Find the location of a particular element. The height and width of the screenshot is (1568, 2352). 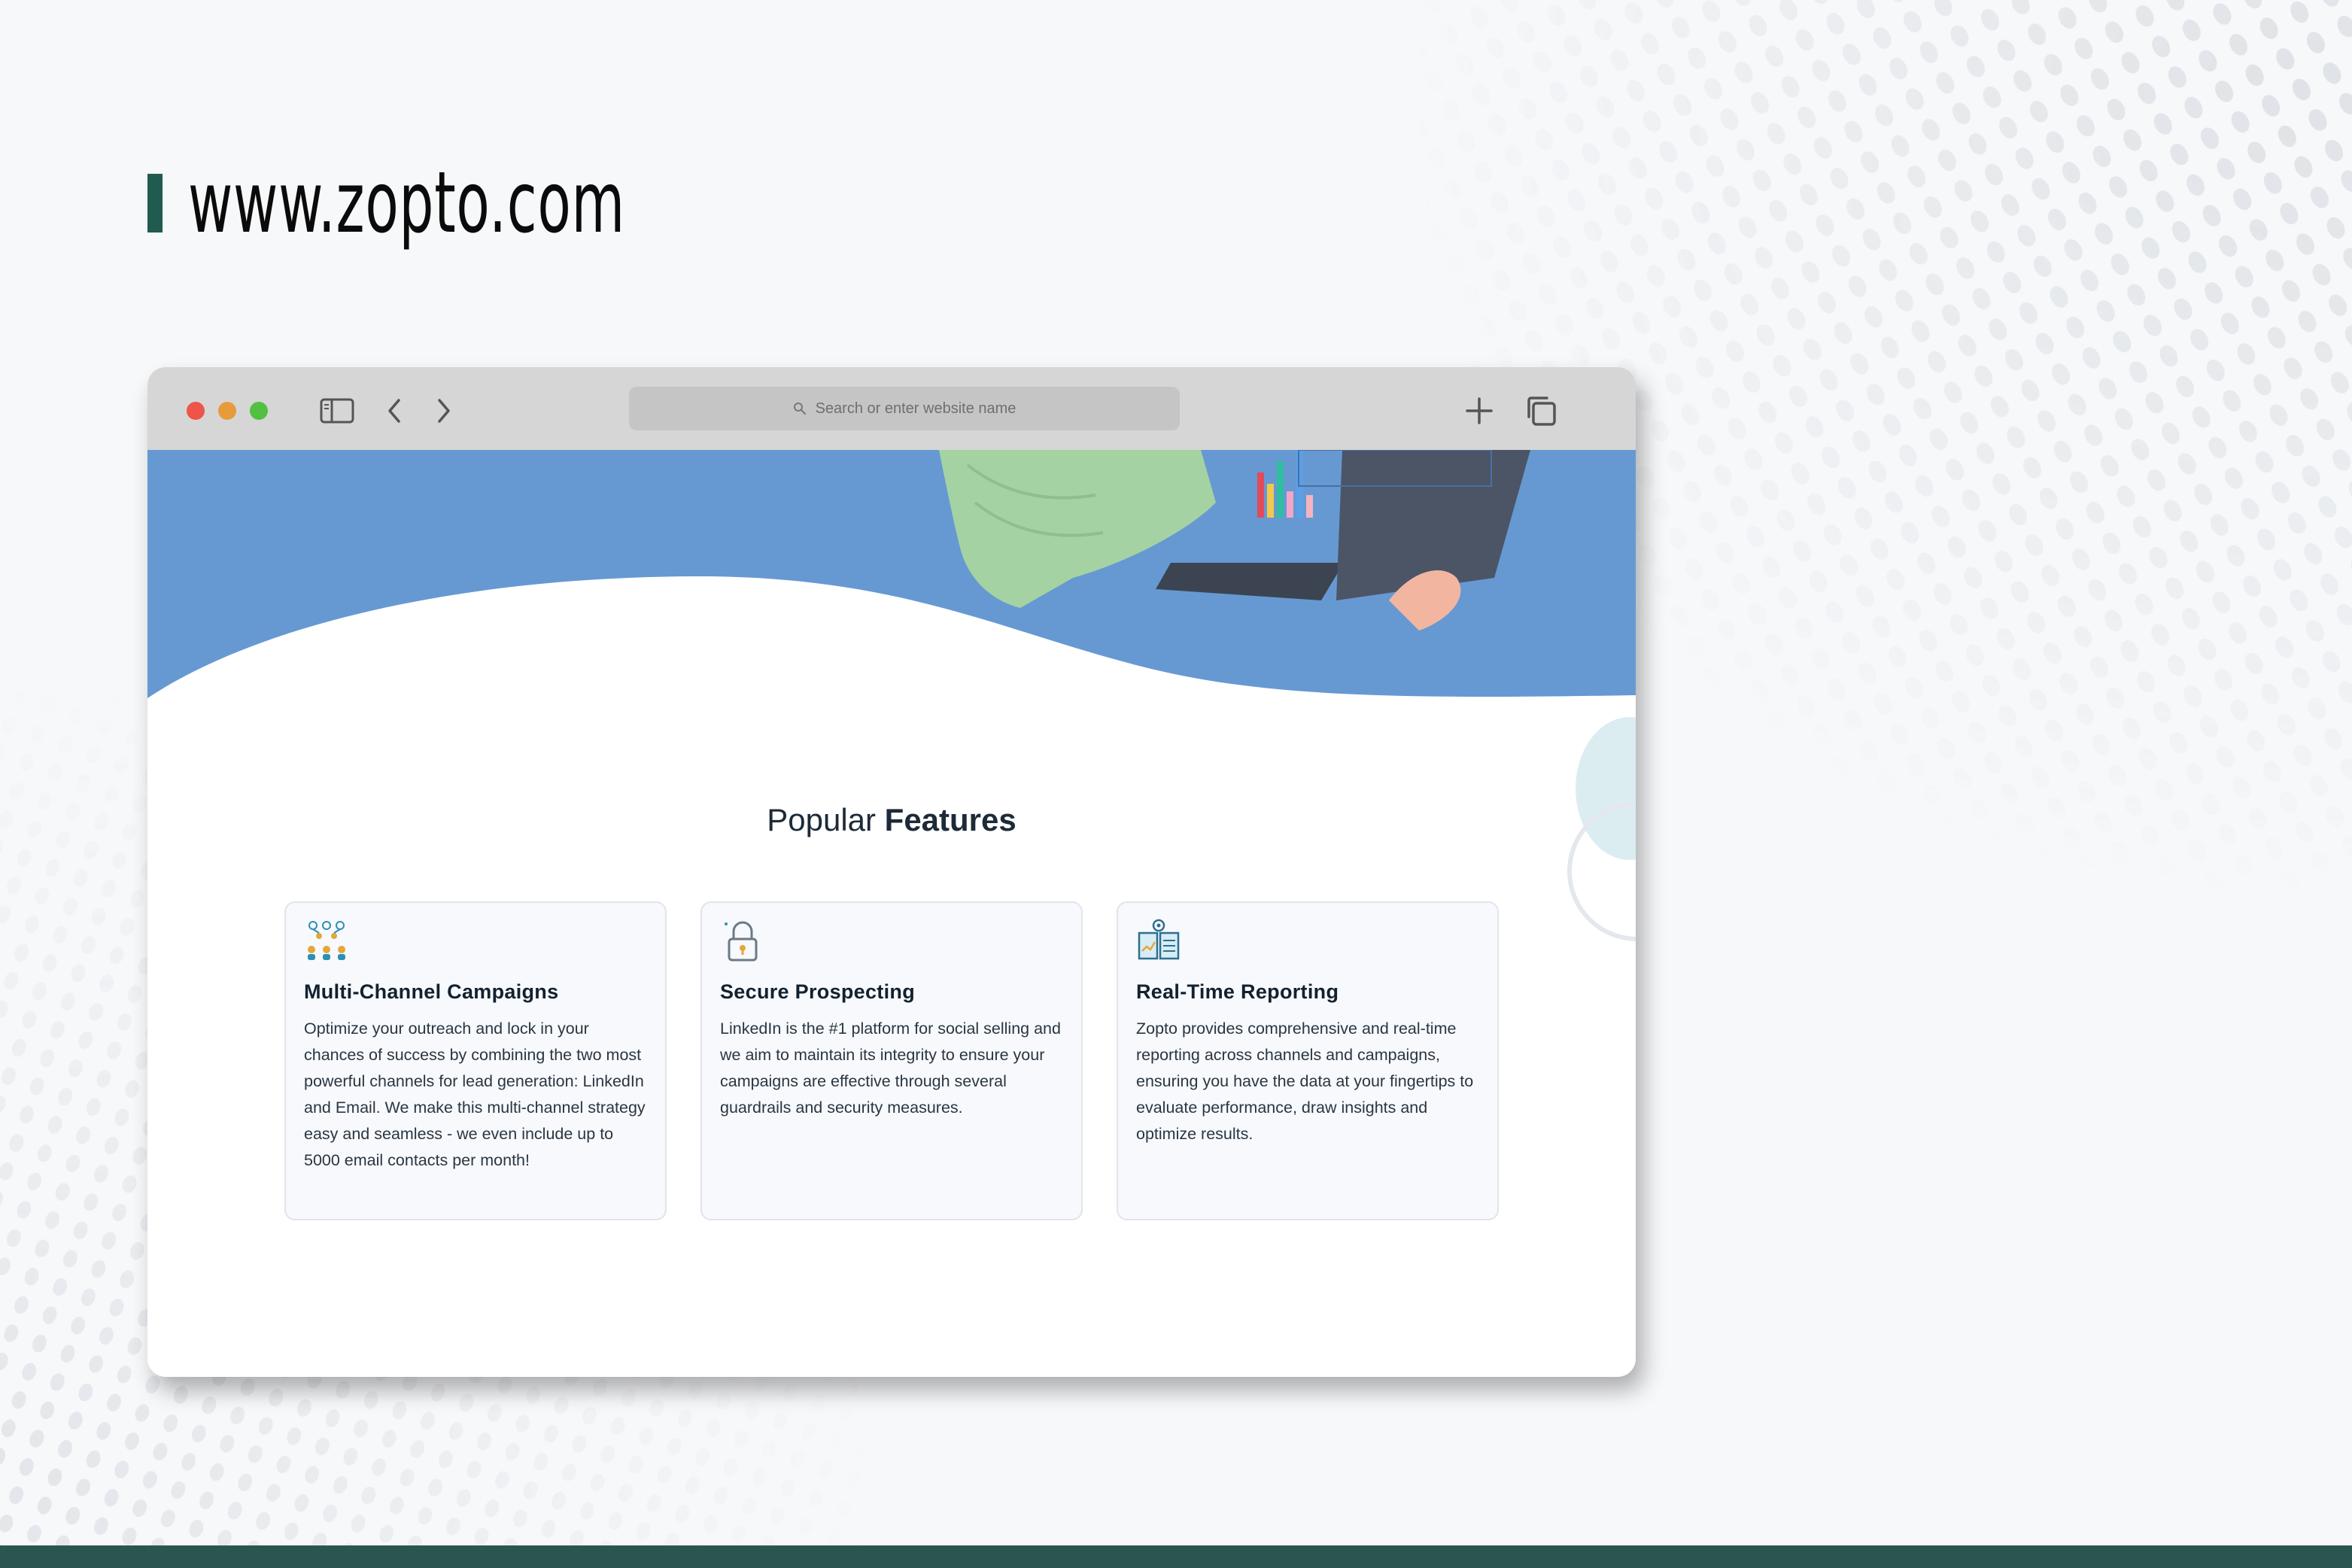

features-heading: Popular Features is located at coordinates (891, 820).